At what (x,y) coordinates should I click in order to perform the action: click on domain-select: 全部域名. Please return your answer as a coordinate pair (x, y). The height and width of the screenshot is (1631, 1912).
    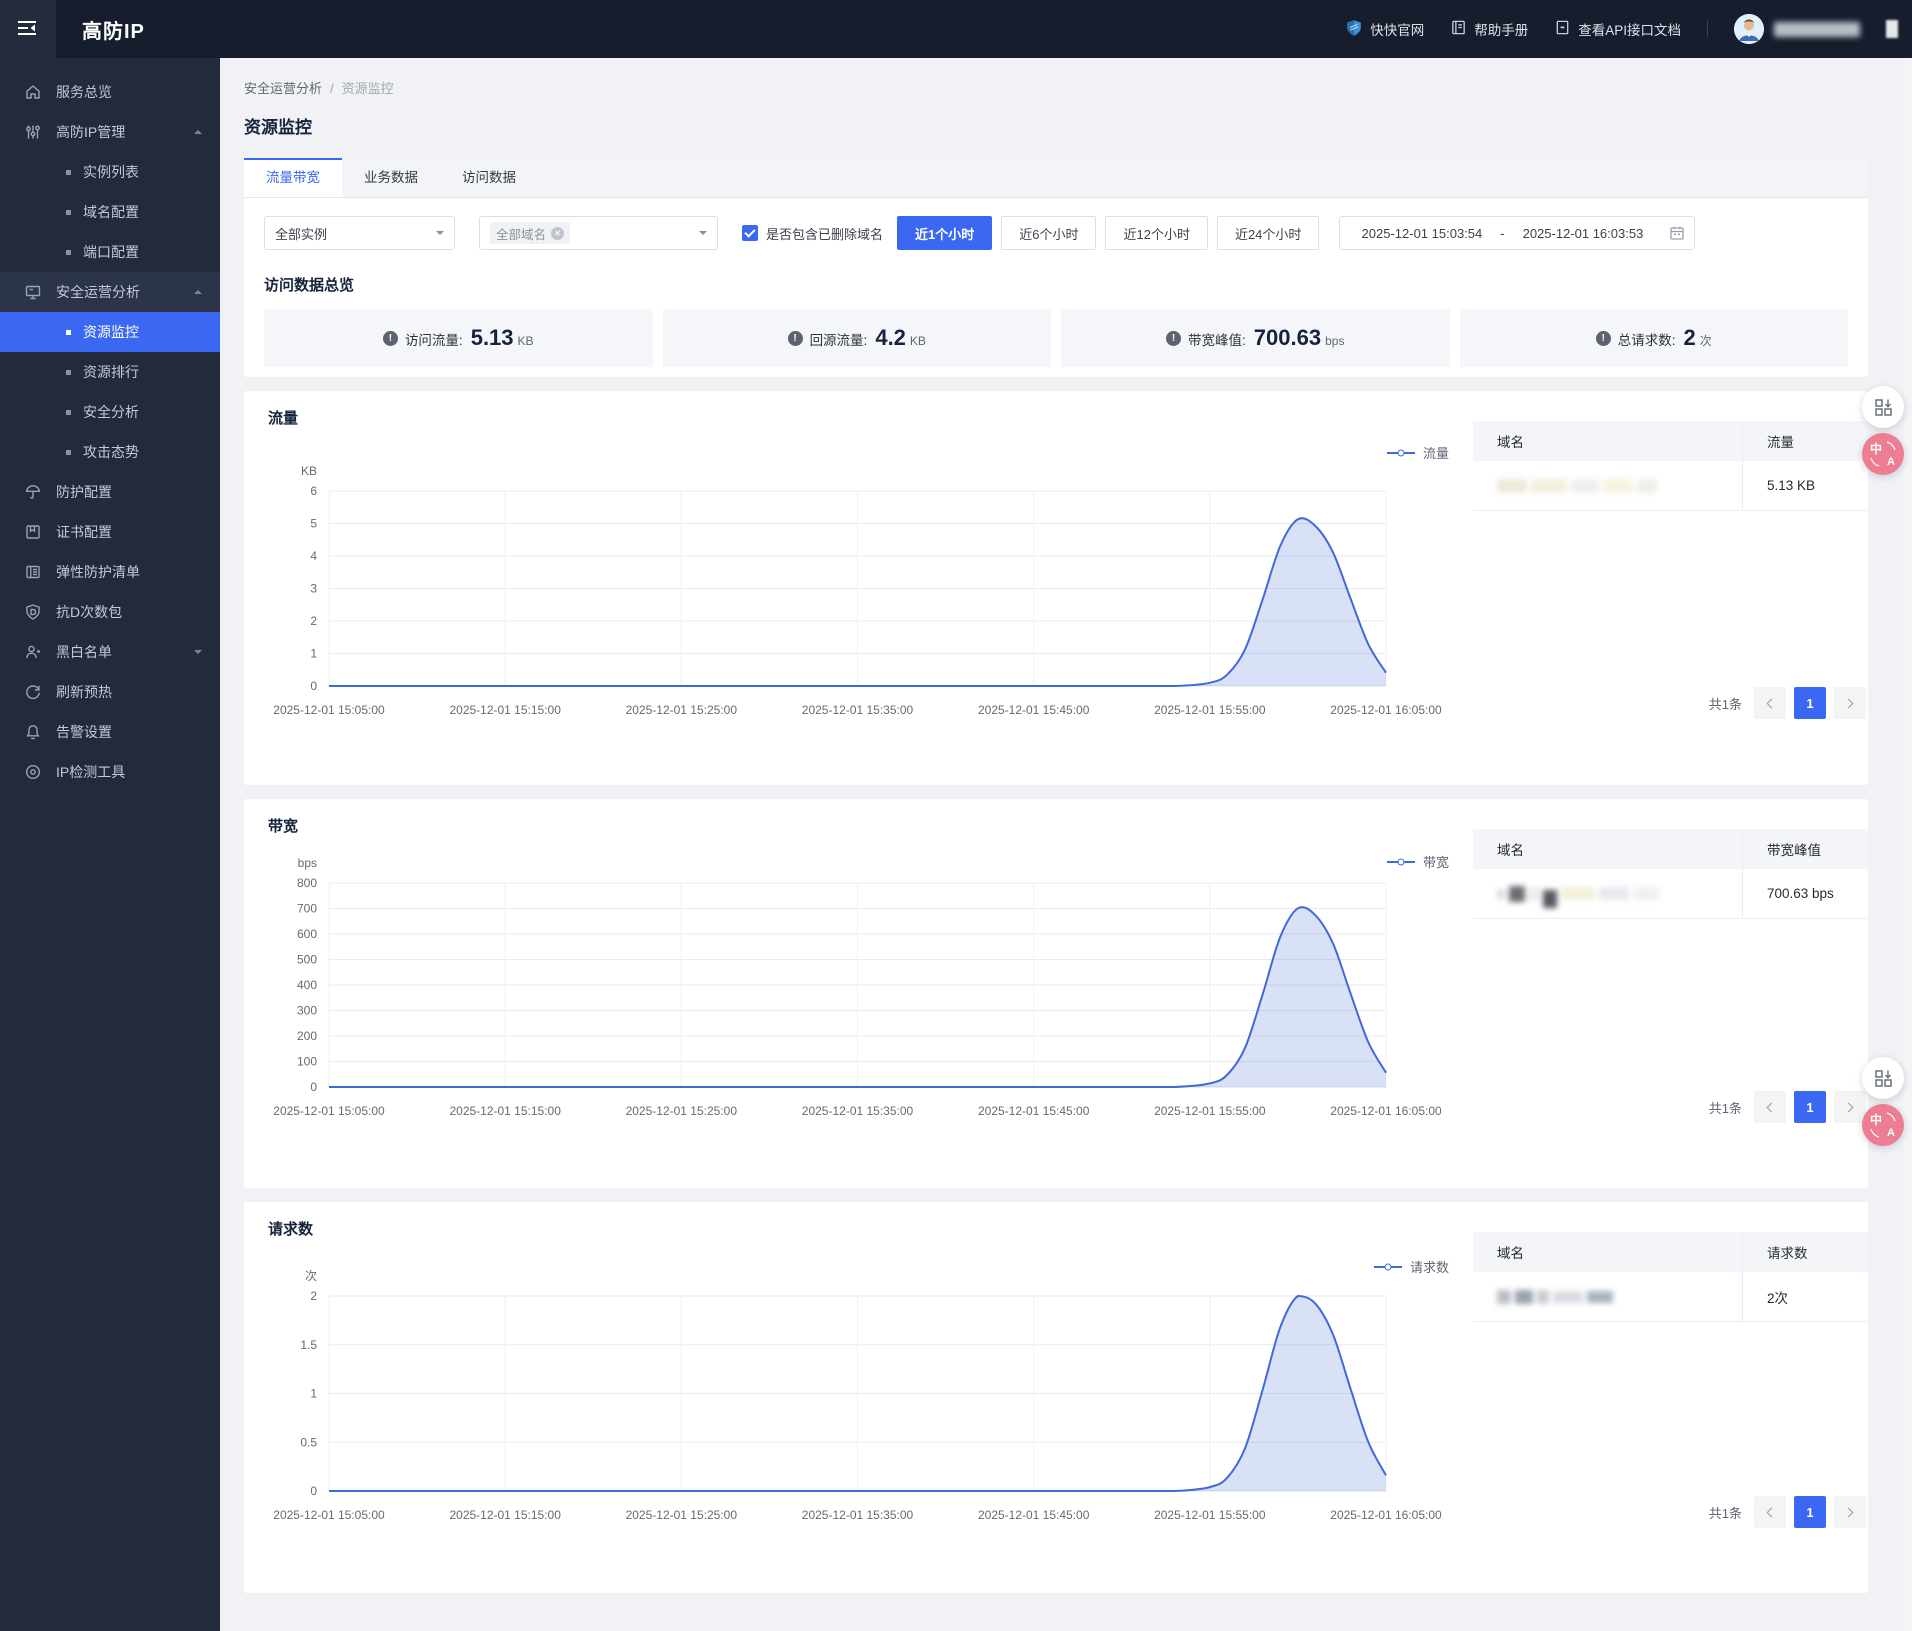
    Looking at the image, I should click on (598, 233).